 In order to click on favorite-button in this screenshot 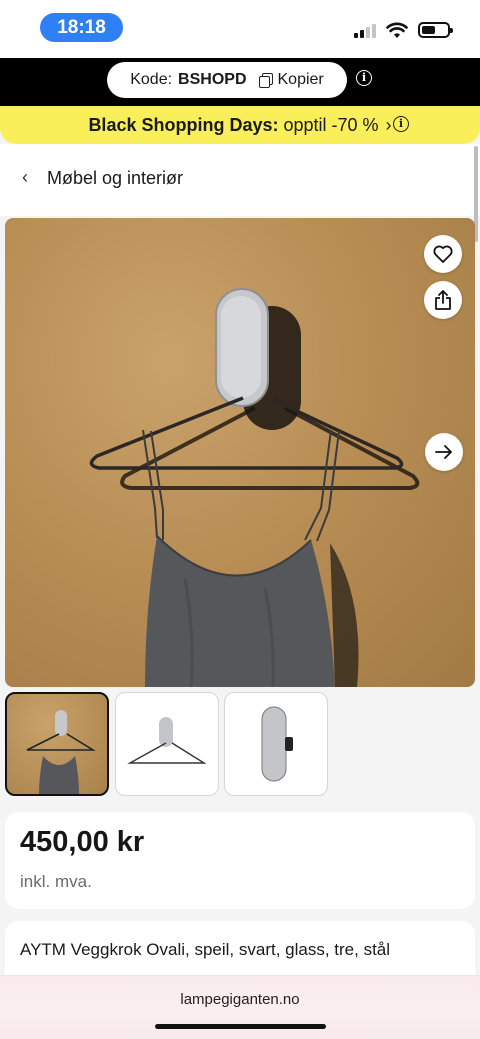, I will do `click(443, 254)`.